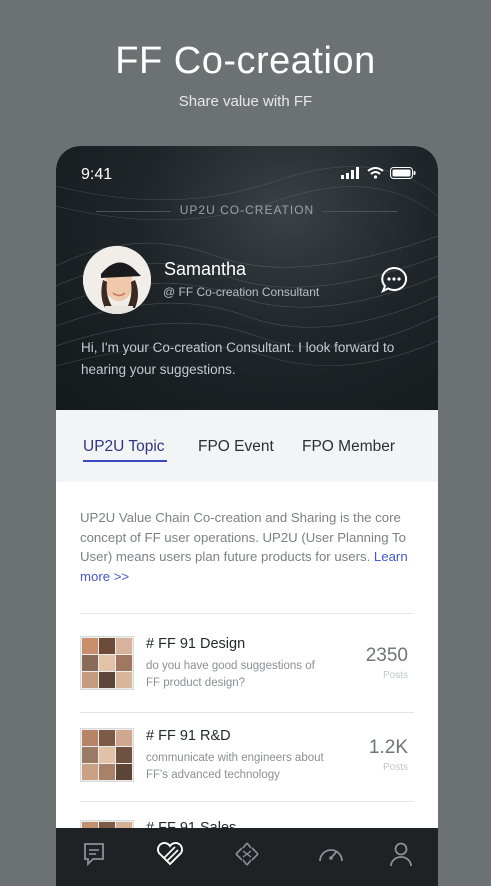  Describe the element at coordinates (236, 447) in the screenshot. I see `tab-fpo-event: FPO Event` at that location.